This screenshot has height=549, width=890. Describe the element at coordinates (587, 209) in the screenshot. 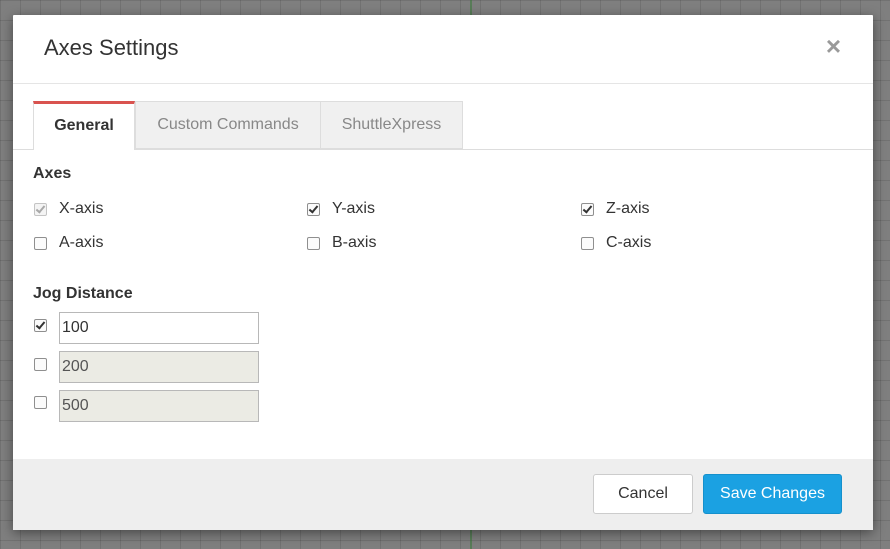

I see `z-axis-checkbox` at that location.